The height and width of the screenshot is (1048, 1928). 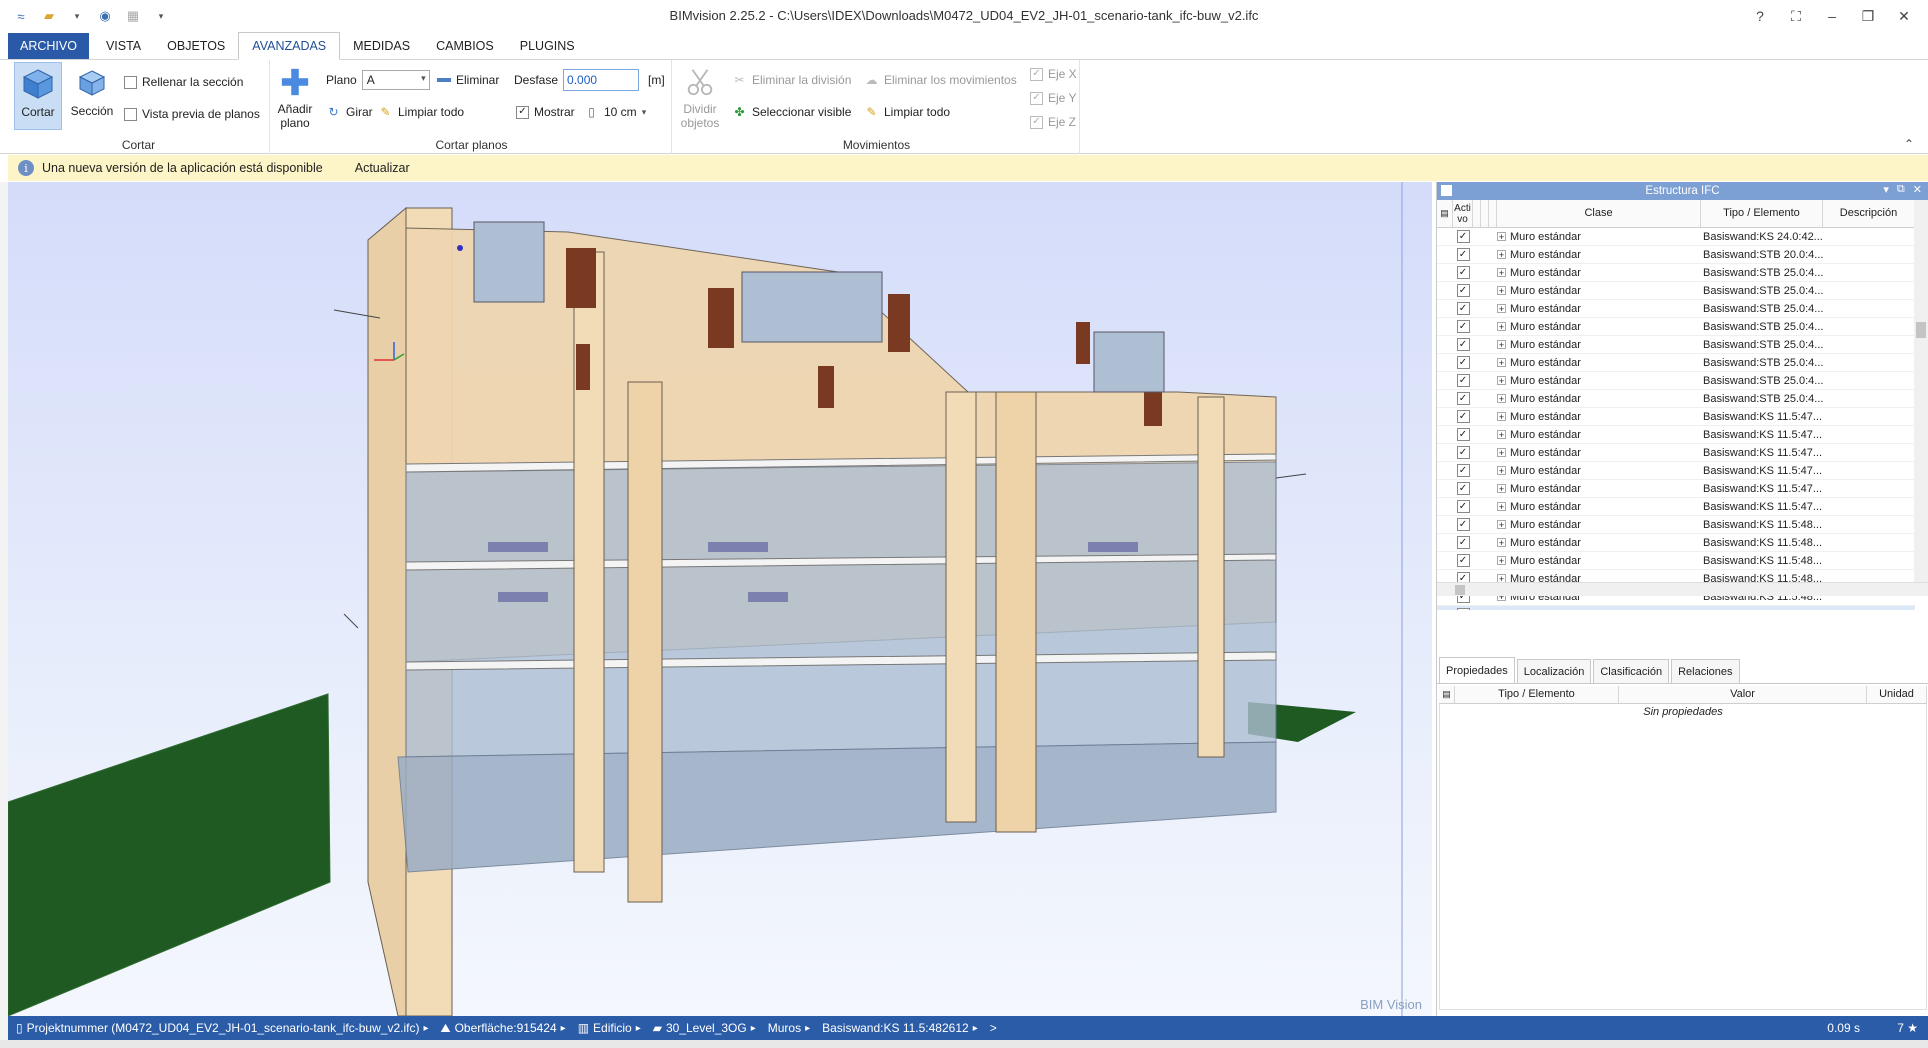 I want to click on ifc-vertical-scrollbar, so click(x=1921, y=391).